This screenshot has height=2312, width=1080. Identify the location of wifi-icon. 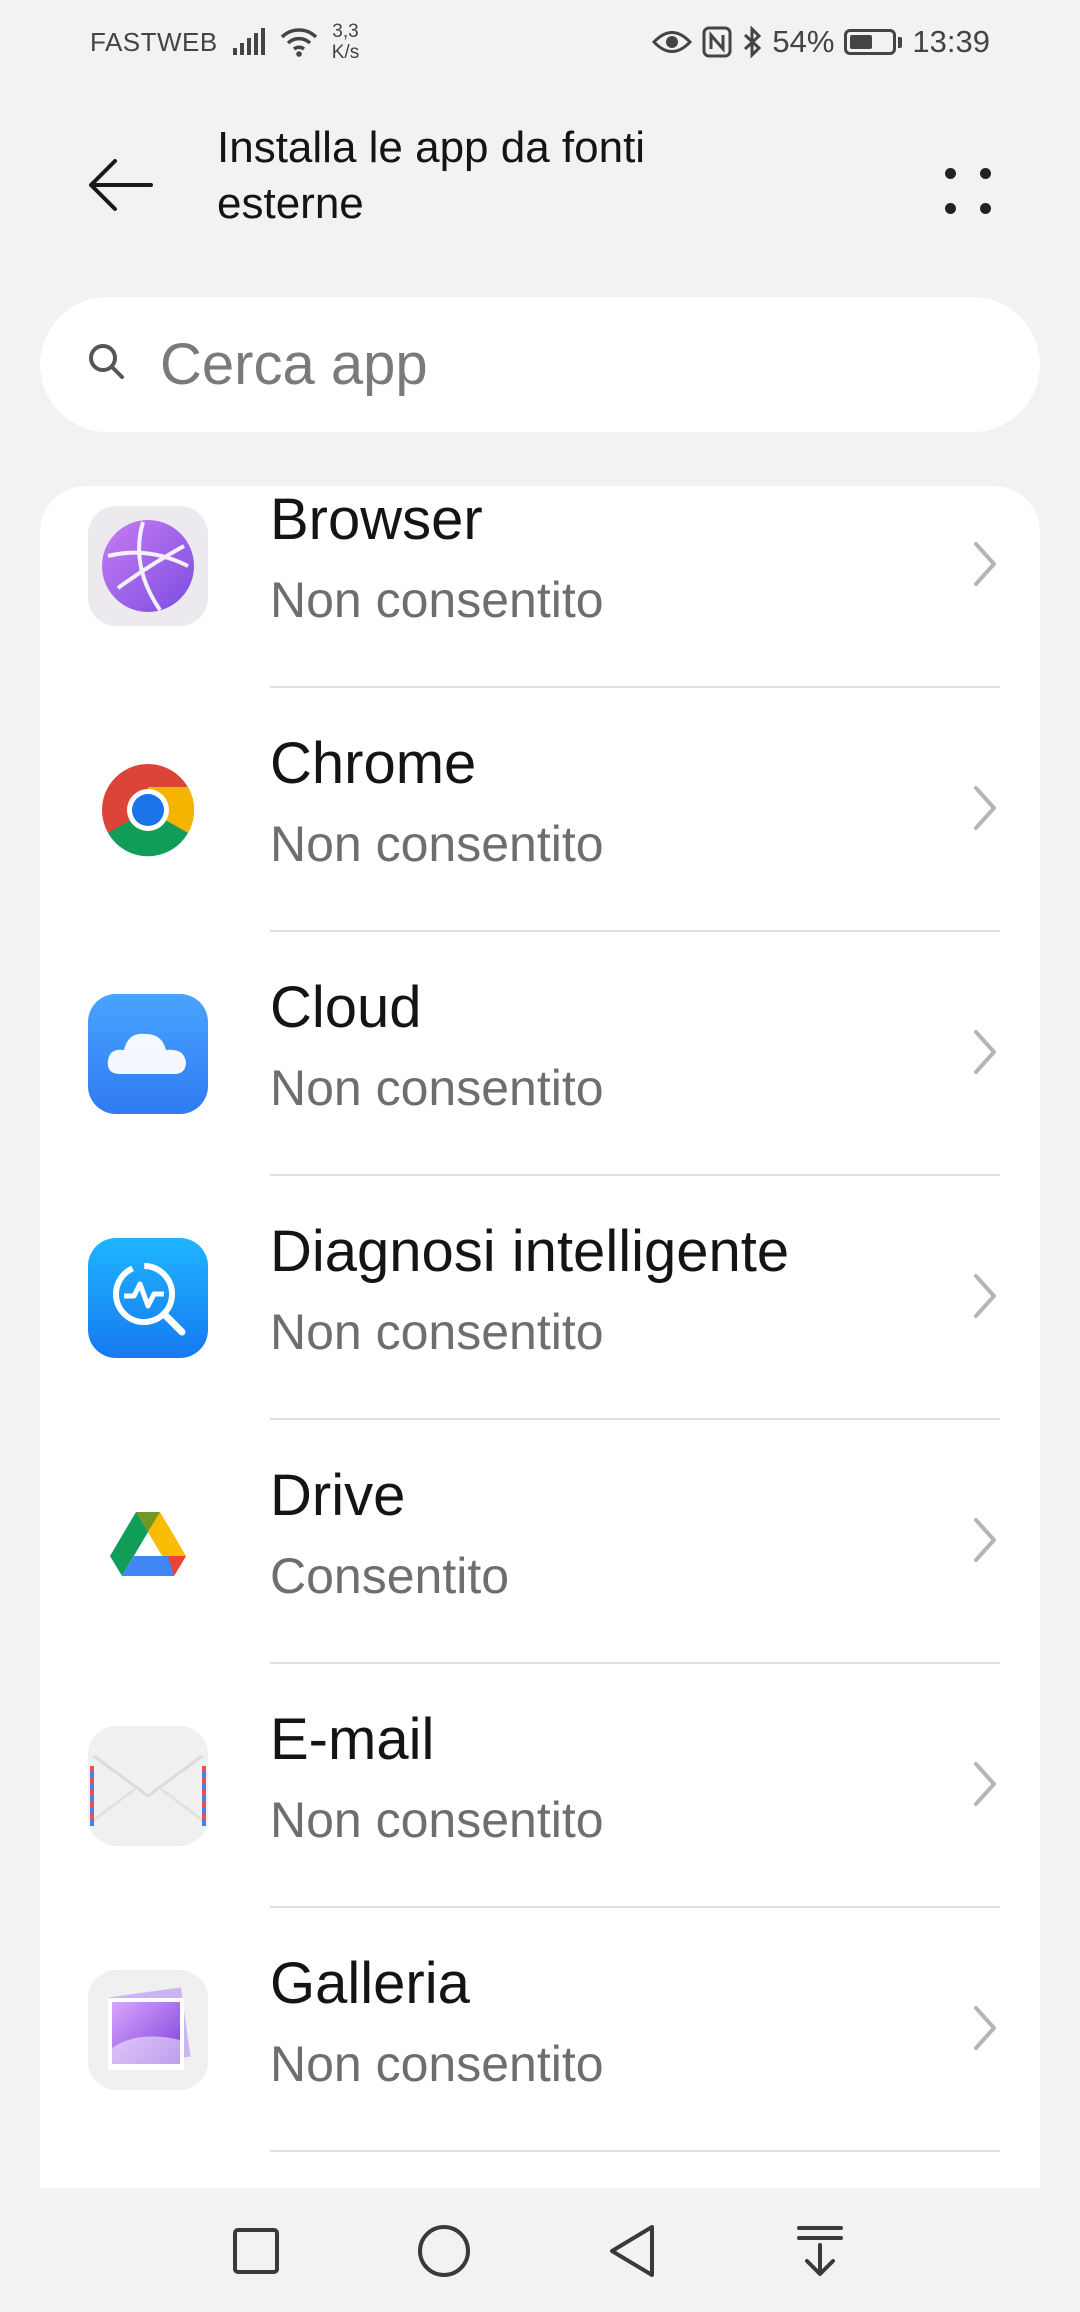
(299, 42).